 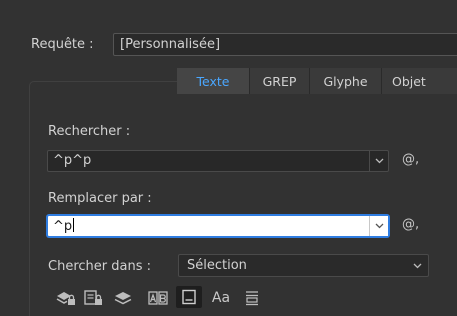 I want to click on replace-special-char-button: @,, so click(x=410, y=224).